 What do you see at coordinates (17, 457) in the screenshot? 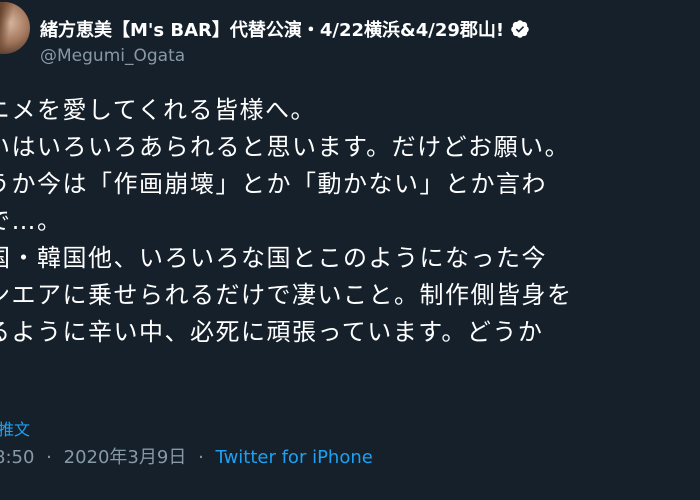
I see `tweet-time: 8:50` at bounding box center [17, 457].